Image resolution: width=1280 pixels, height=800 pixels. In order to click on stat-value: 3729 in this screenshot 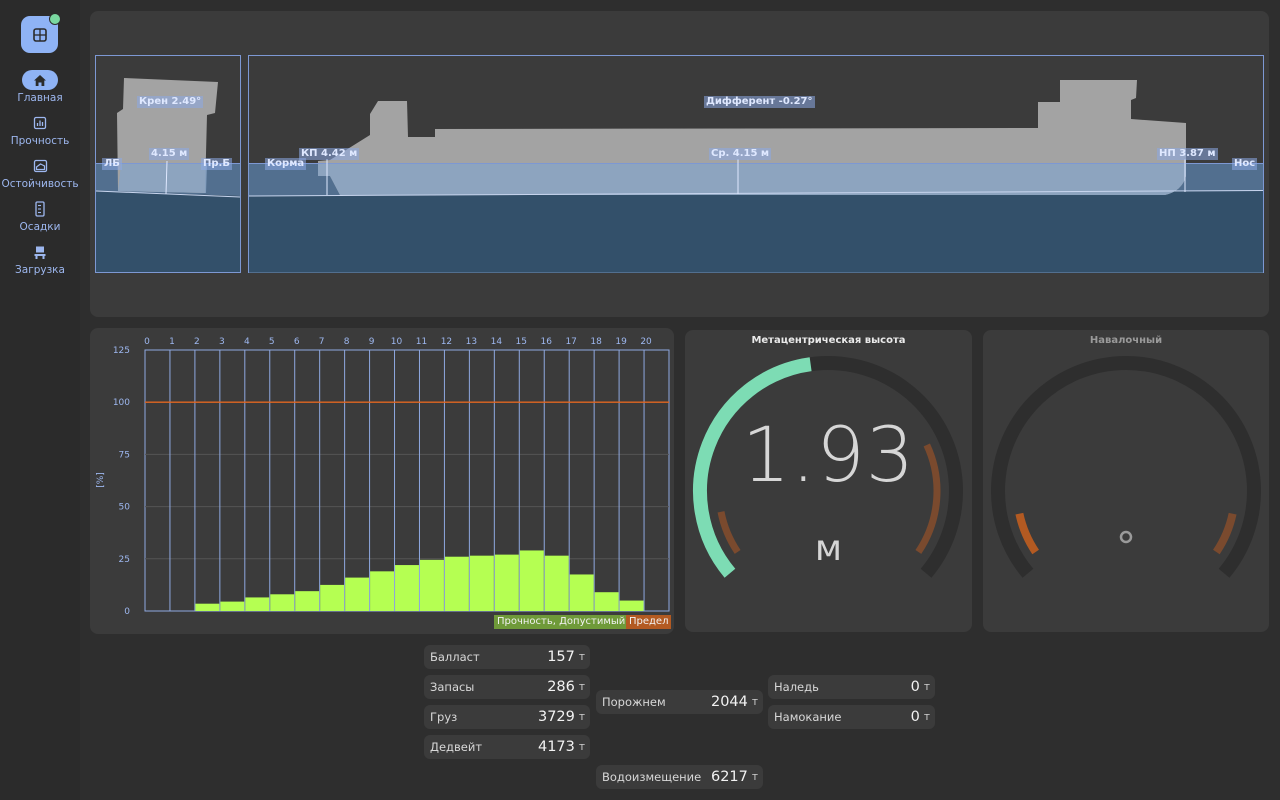, I will do `click(556, 717)`.